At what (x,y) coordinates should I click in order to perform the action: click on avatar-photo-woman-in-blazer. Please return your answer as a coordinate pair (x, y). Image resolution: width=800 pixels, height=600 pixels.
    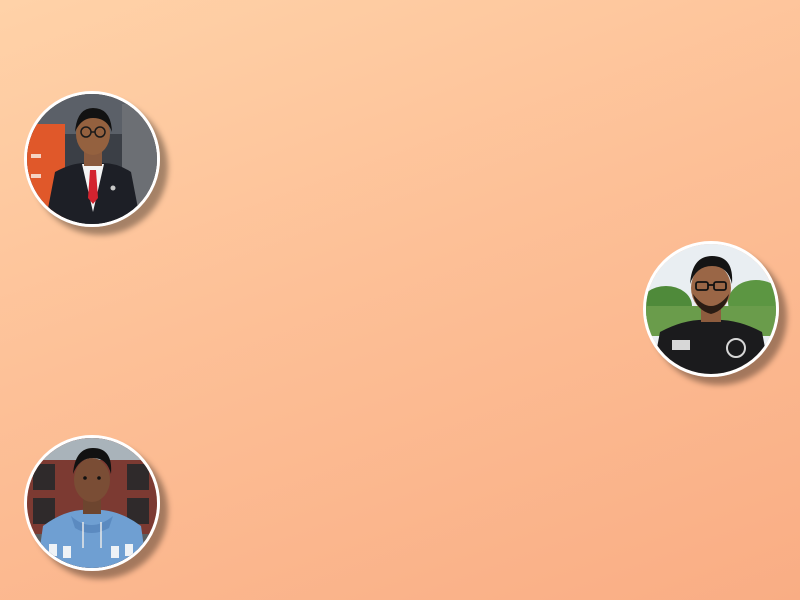
    Looking at the image, I should click on (92, 159).